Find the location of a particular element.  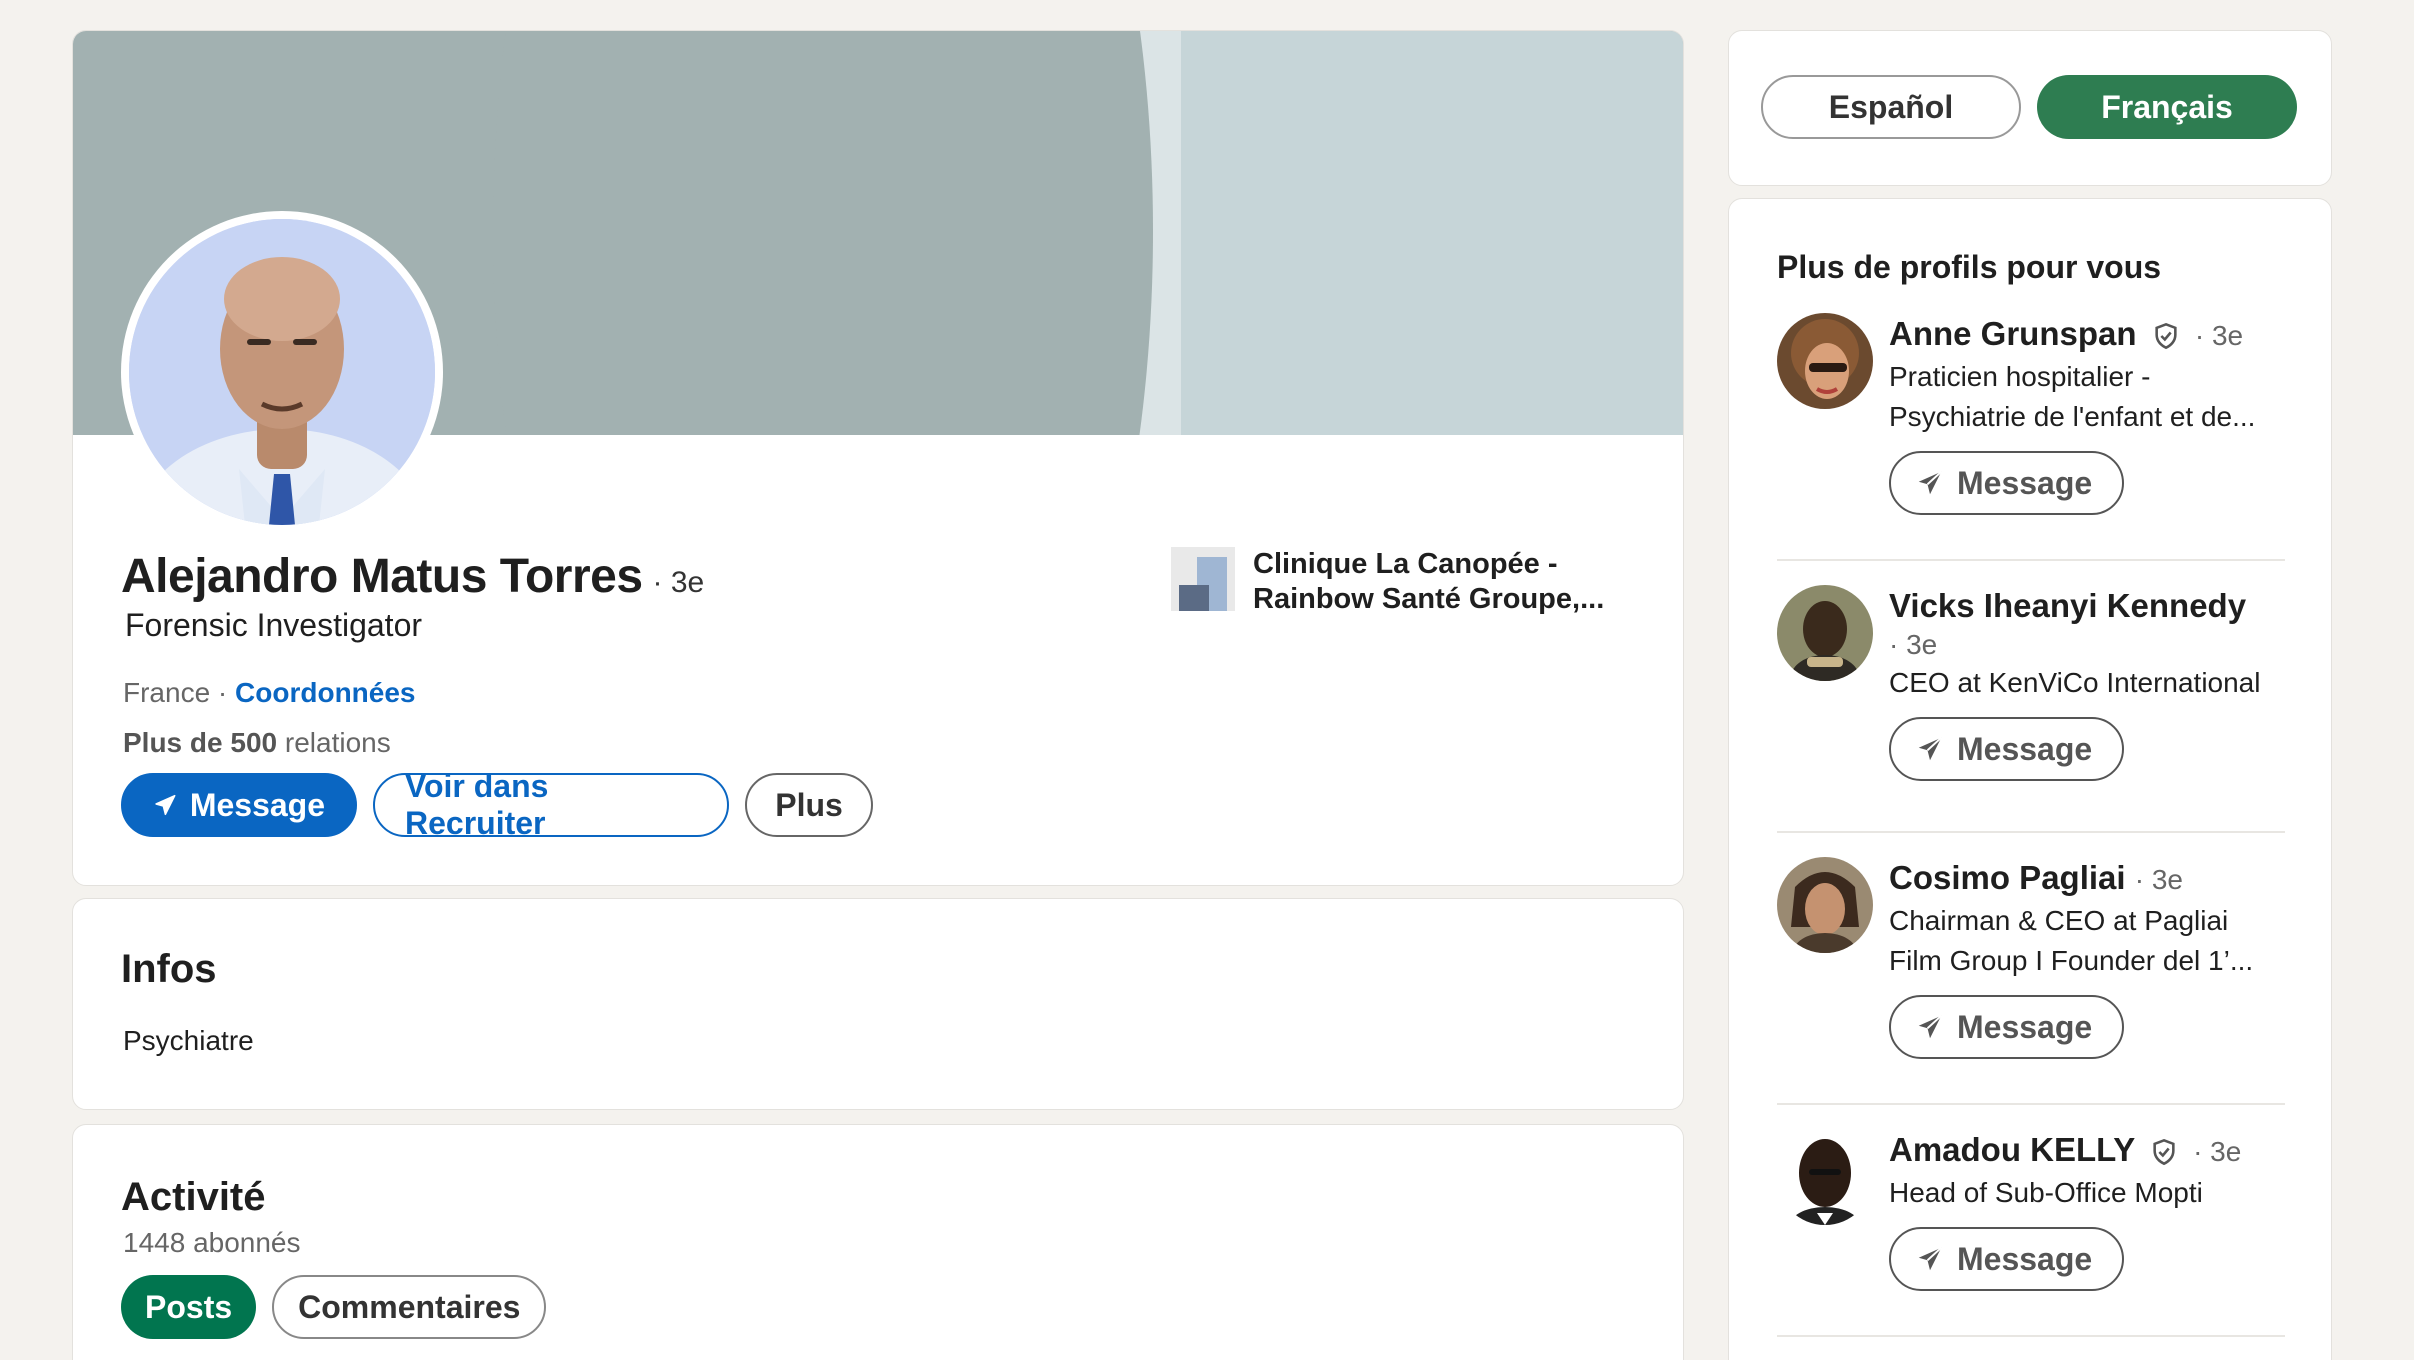

message-button: Message is located at coordinates (239, 805).